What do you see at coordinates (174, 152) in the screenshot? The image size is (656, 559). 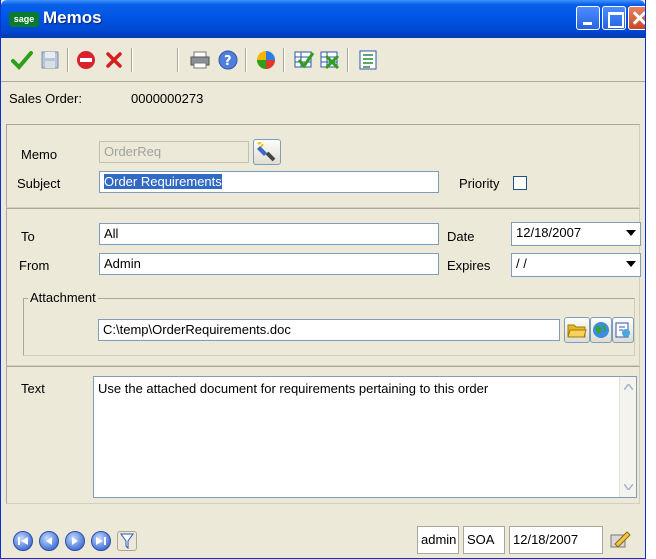 I see `memo-code-field: OrderReq` at bounding box center [174, 152].